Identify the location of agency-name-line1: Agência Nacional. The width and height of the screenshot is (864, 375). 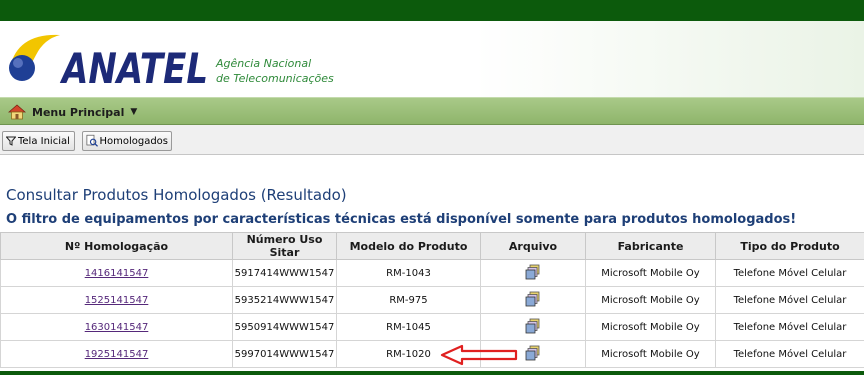
(264, 63).